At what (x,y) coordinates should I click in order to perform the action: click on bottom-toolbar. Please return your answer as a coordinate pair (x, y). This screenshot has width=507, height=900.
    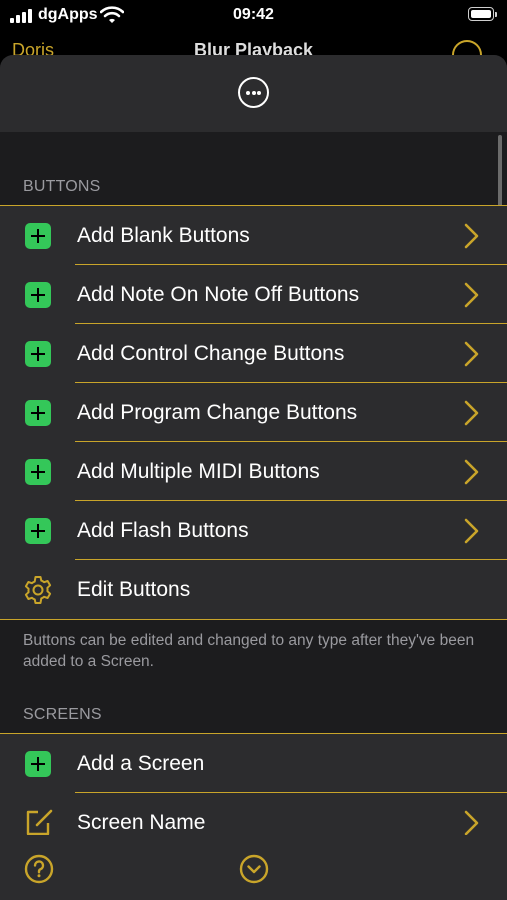
    Looking at the image, I should click on (253, 867).